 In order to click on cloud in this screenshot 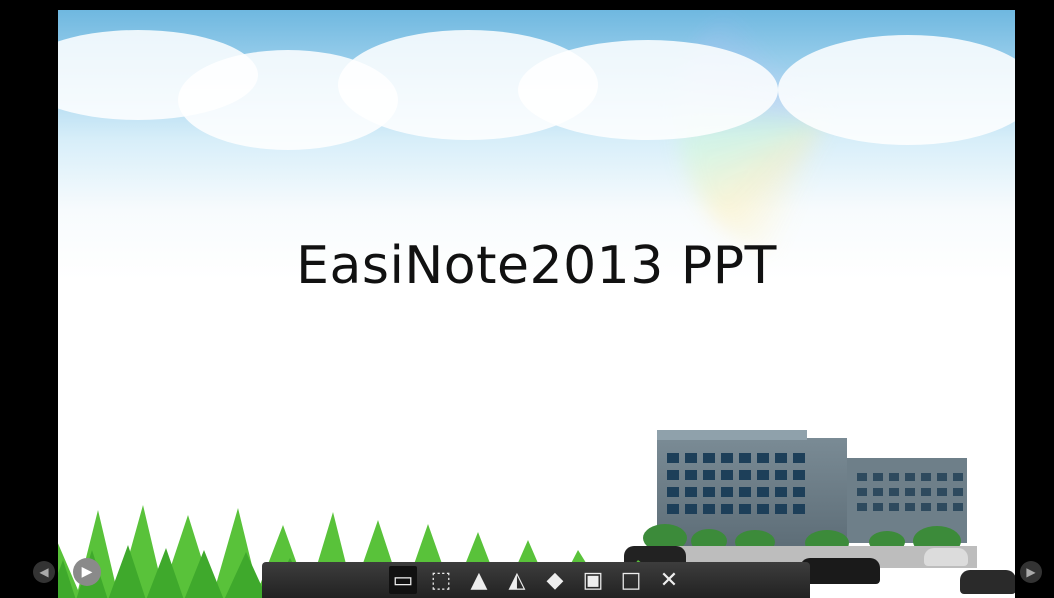, I will do `click(648, 90)`.